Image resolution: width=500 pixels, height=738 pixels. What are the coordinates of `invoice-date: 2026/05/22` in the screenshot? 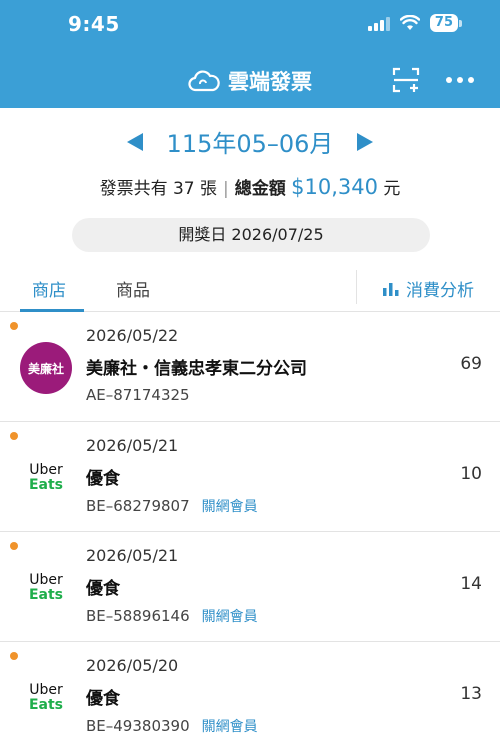 It's located at (132, 335).